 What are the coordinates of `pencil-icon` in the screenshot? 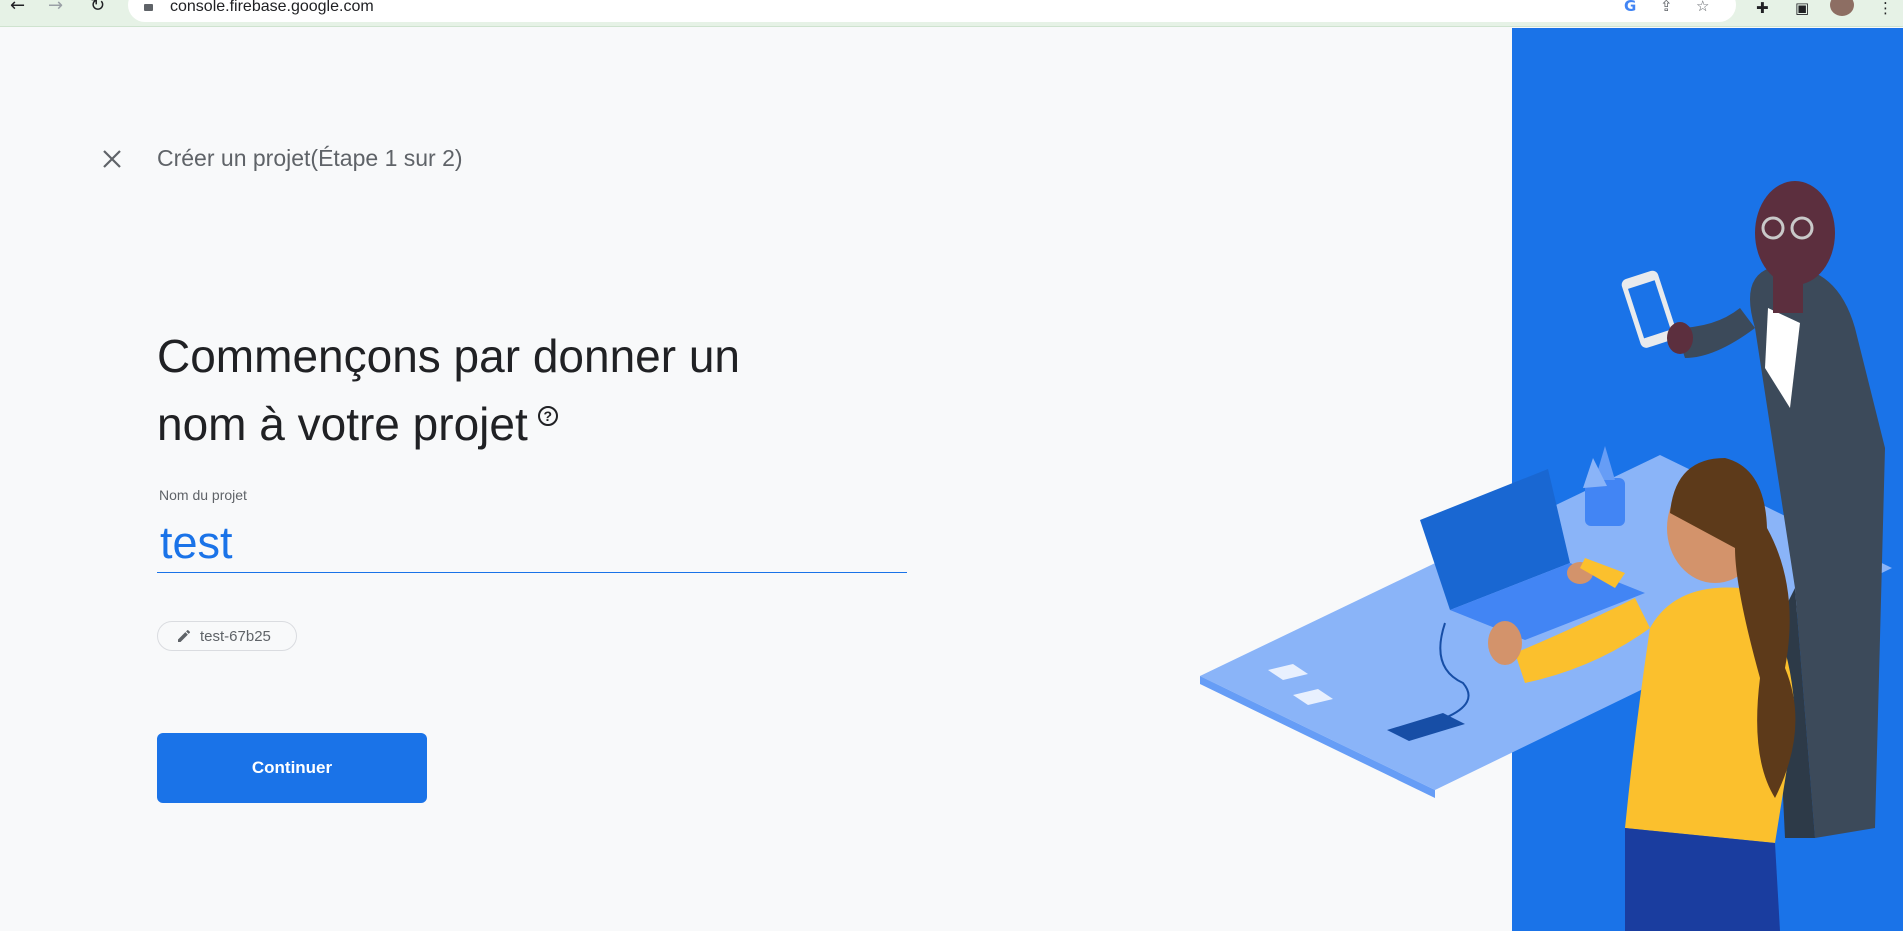 It's located at (184, 635).